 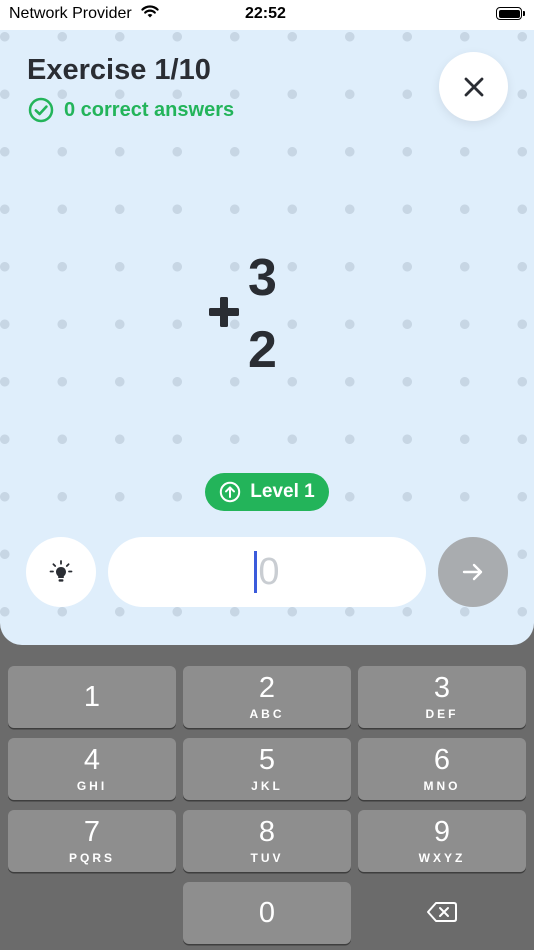 I want to click on status-bar: Network Provider 22:52, so click(x=267, y=15).